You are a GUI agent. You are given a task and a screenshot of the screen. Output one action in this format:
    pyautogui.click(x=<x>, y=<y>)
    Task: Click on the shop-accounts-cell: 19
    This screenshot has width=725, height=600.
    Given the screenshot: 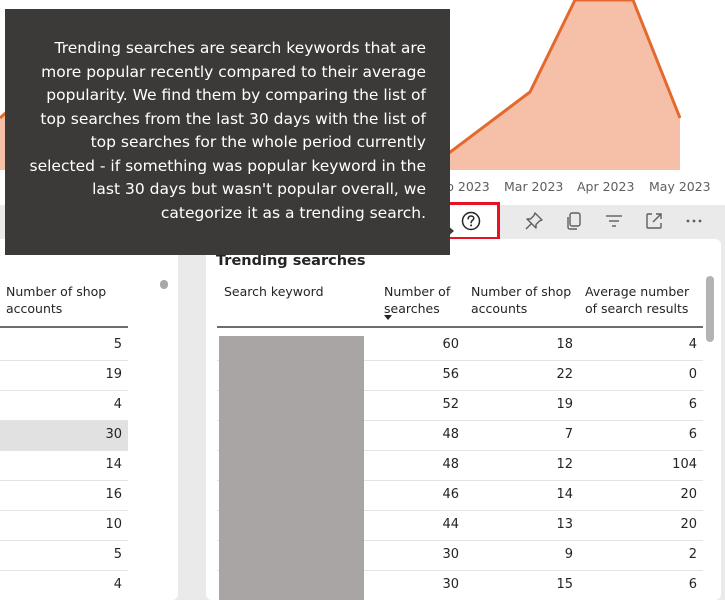 What is the action you would take?
    pyautogui.click(x=113, y=374)
    